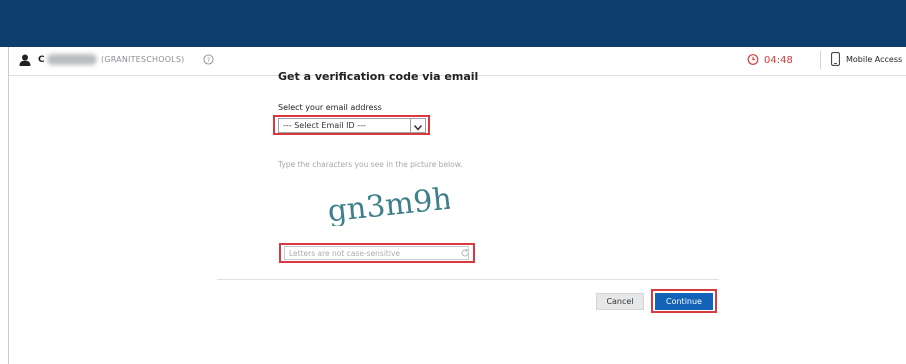 The height and width of the screenshot is (364, 906). I want to click on captcha-image: gn3m9h, so click(388, 204).